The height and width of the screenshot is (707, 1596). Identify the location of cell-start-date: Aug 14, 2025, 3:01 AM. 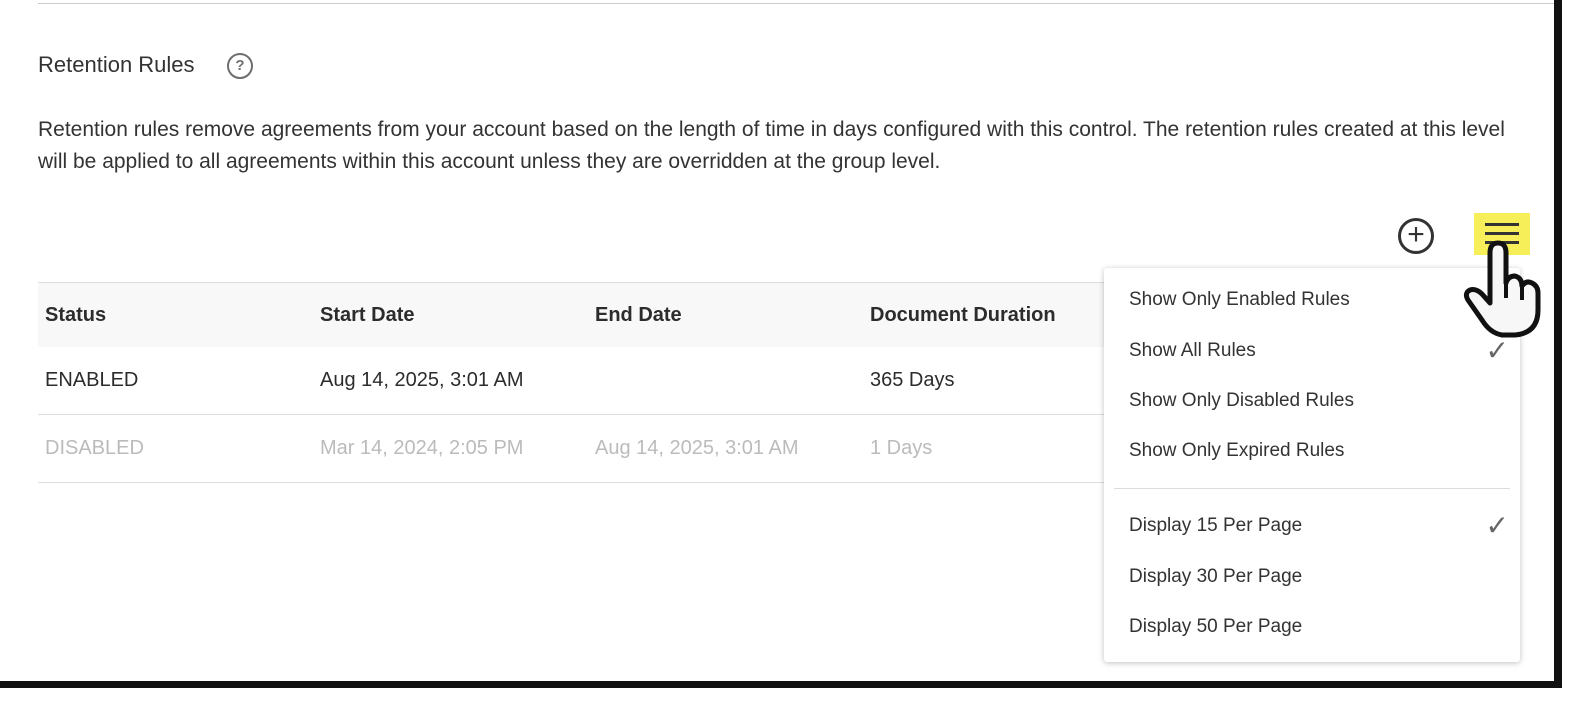
(422, 380).